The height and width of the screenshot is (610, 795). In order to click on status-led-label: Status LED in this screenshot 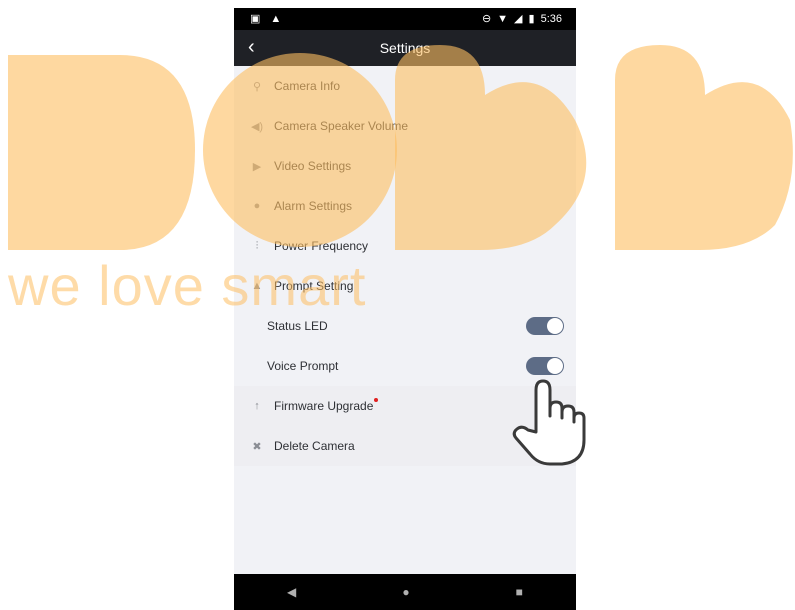, I will do `click(297, 326)`.